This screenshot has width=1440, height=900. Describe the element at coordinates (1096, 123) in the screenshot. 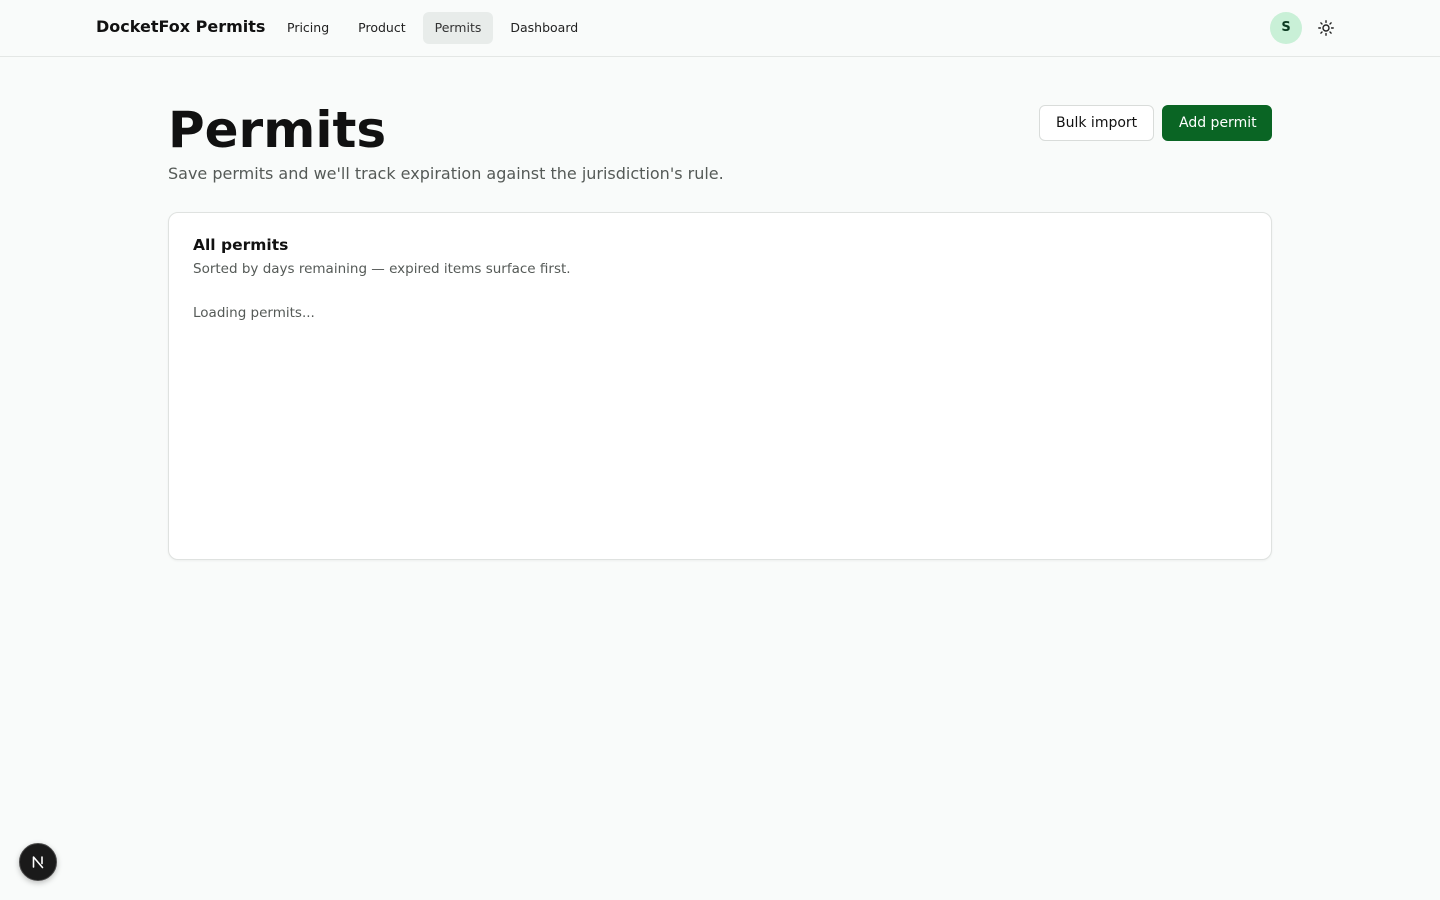

I see `bulk-import-button: Bulk import` at that location.